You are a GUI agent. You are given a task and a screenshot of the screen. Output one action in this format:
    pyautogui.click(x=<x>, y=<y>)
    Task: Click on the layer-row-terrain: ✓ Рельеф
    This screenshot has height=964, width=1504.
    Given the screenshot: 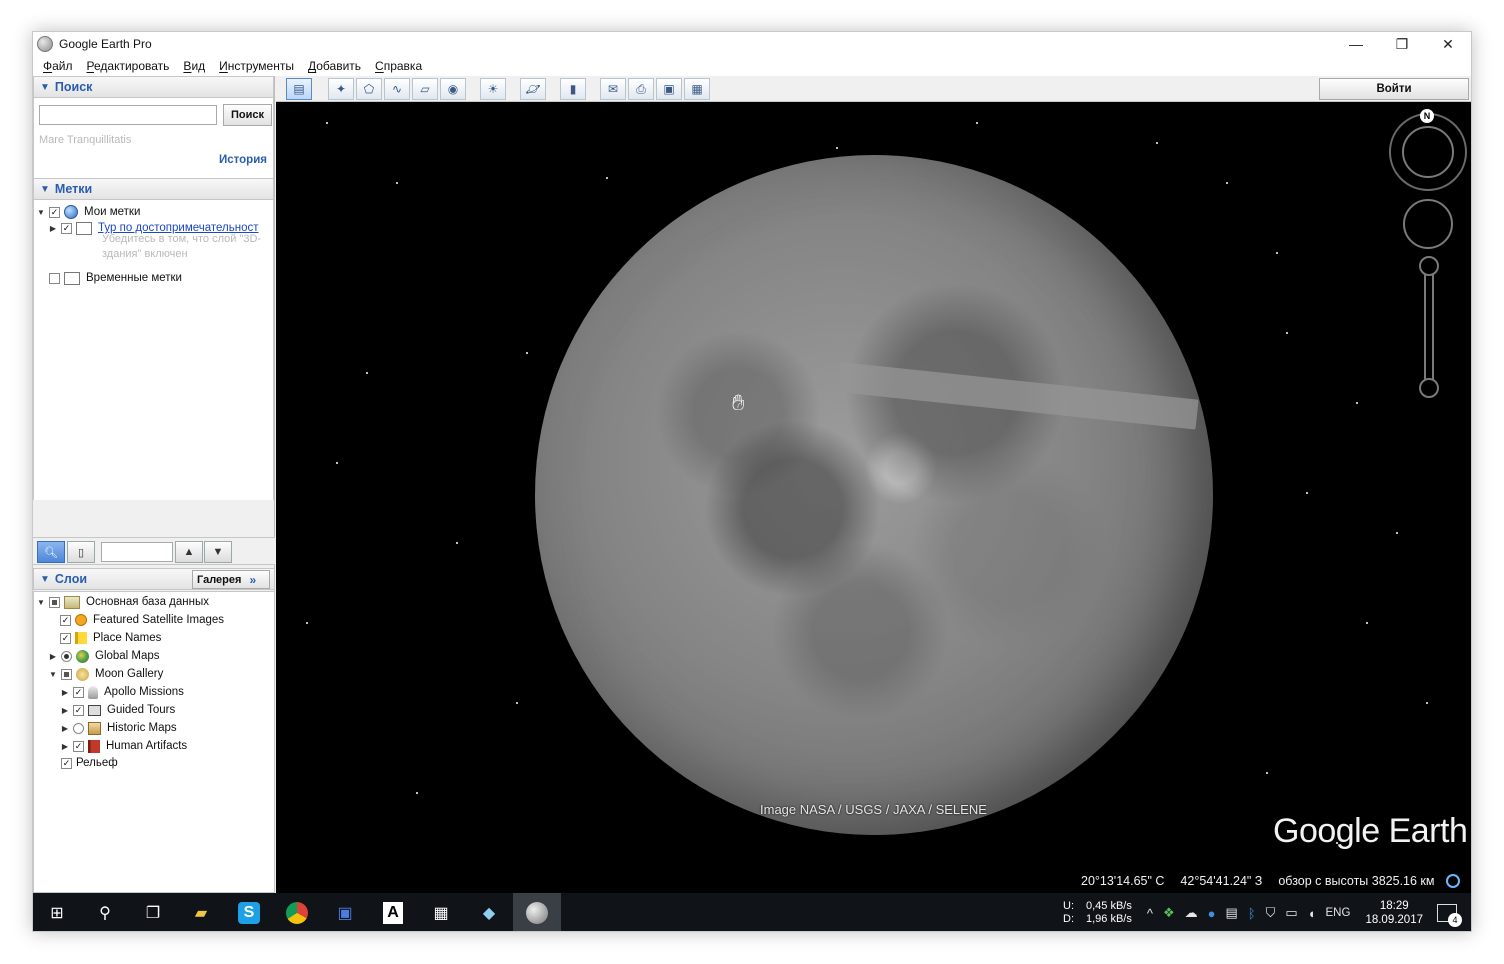 What is the action you would take?
    pyautogui.click(x=83, y=763)
    